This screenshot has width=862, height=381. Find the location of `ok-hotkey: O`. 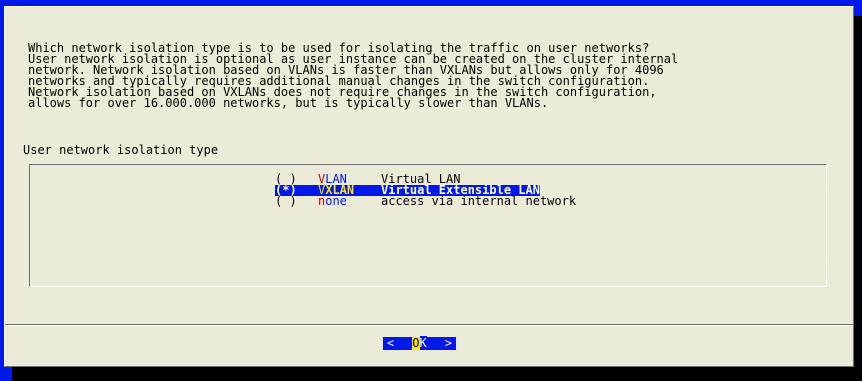

ok-hotkey: O is located at coordinates (416, 343).